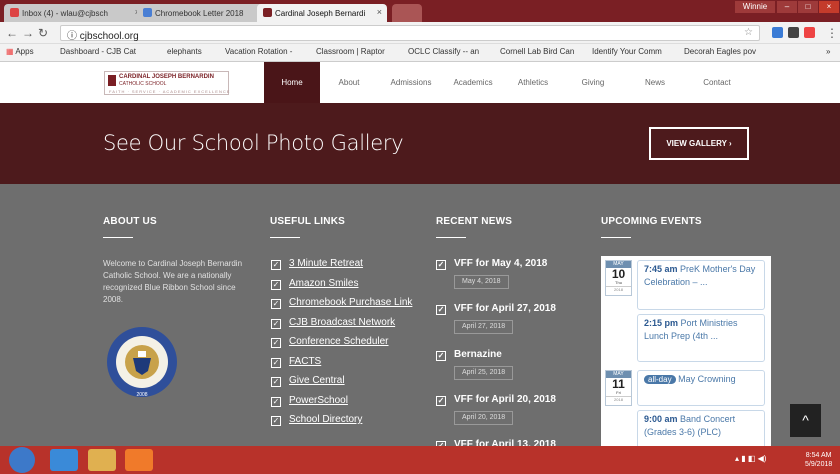 The width and height of the screenshot is (840, 474). What do you see at coordinates (627, 51) in the screenshot?
I see `bookmark-identify: Identify Your Comm` at bounding box center [627, 51].